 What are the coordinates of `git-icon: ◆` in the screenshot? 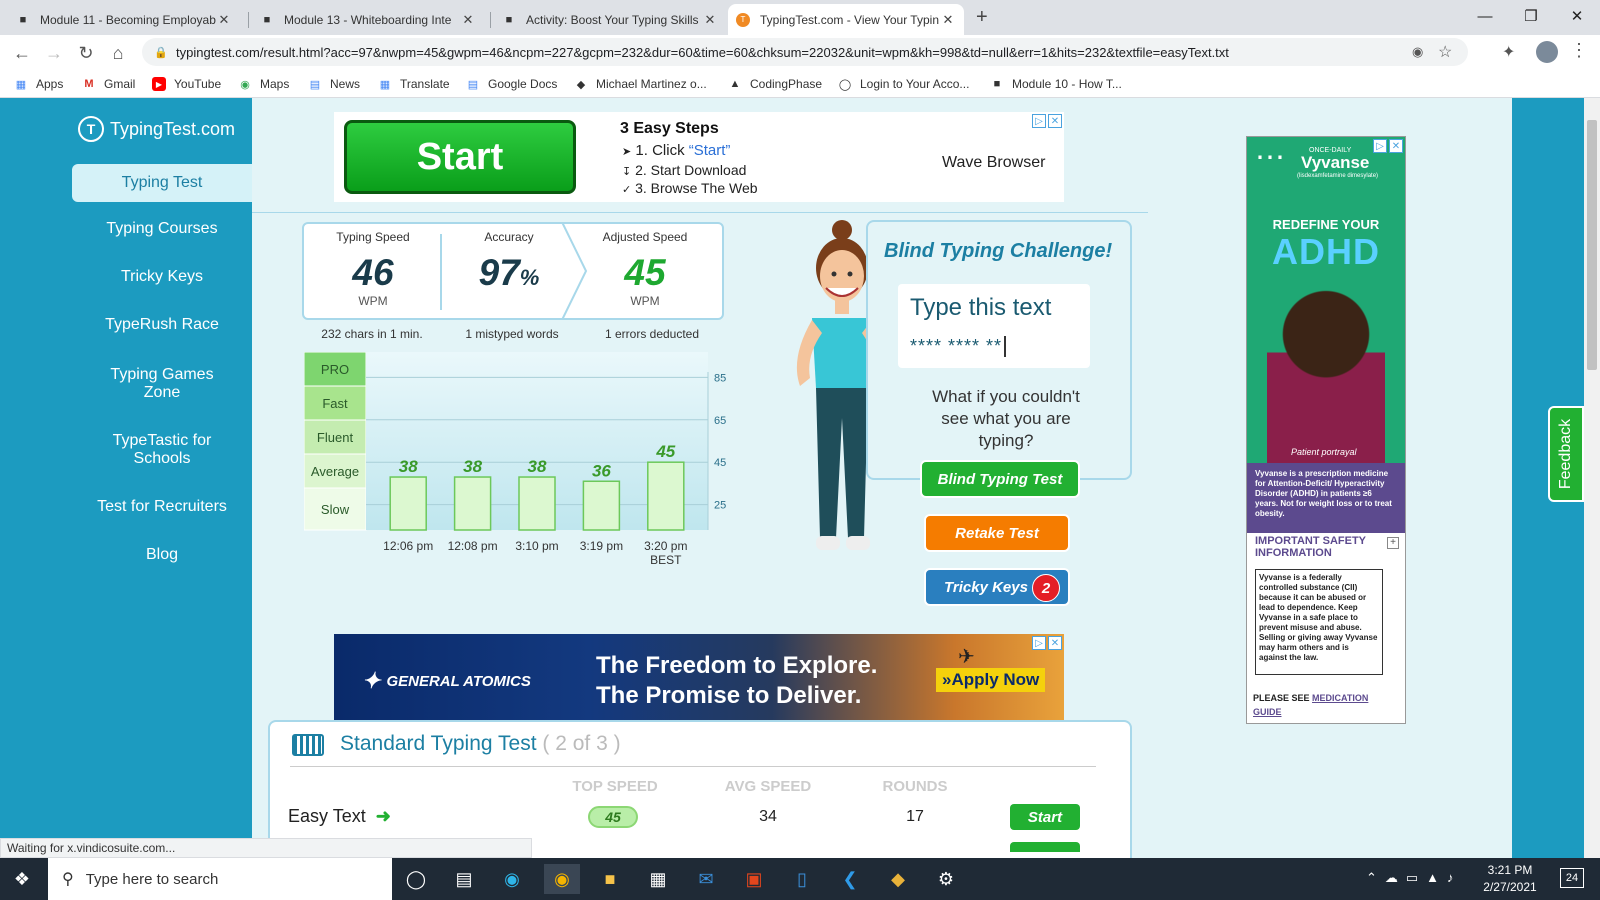 It's located at (898, 879).